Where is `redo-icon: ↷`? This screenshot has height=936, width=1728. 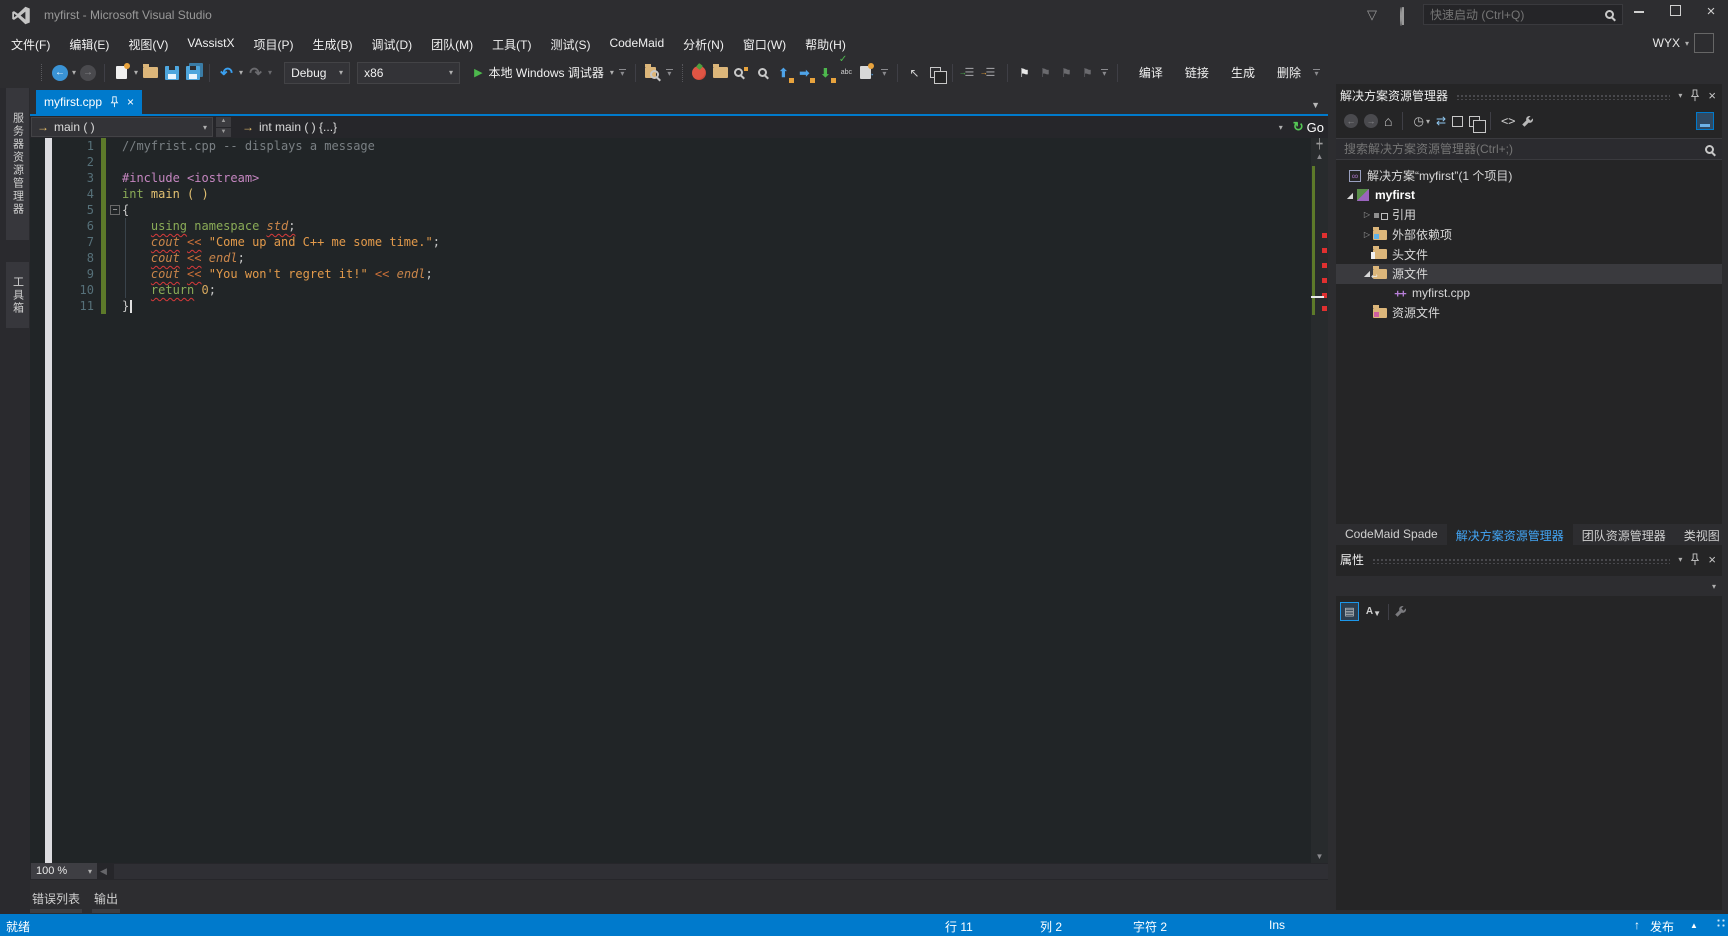
redo-icon: ↷ is located at coordinates (255, 73).